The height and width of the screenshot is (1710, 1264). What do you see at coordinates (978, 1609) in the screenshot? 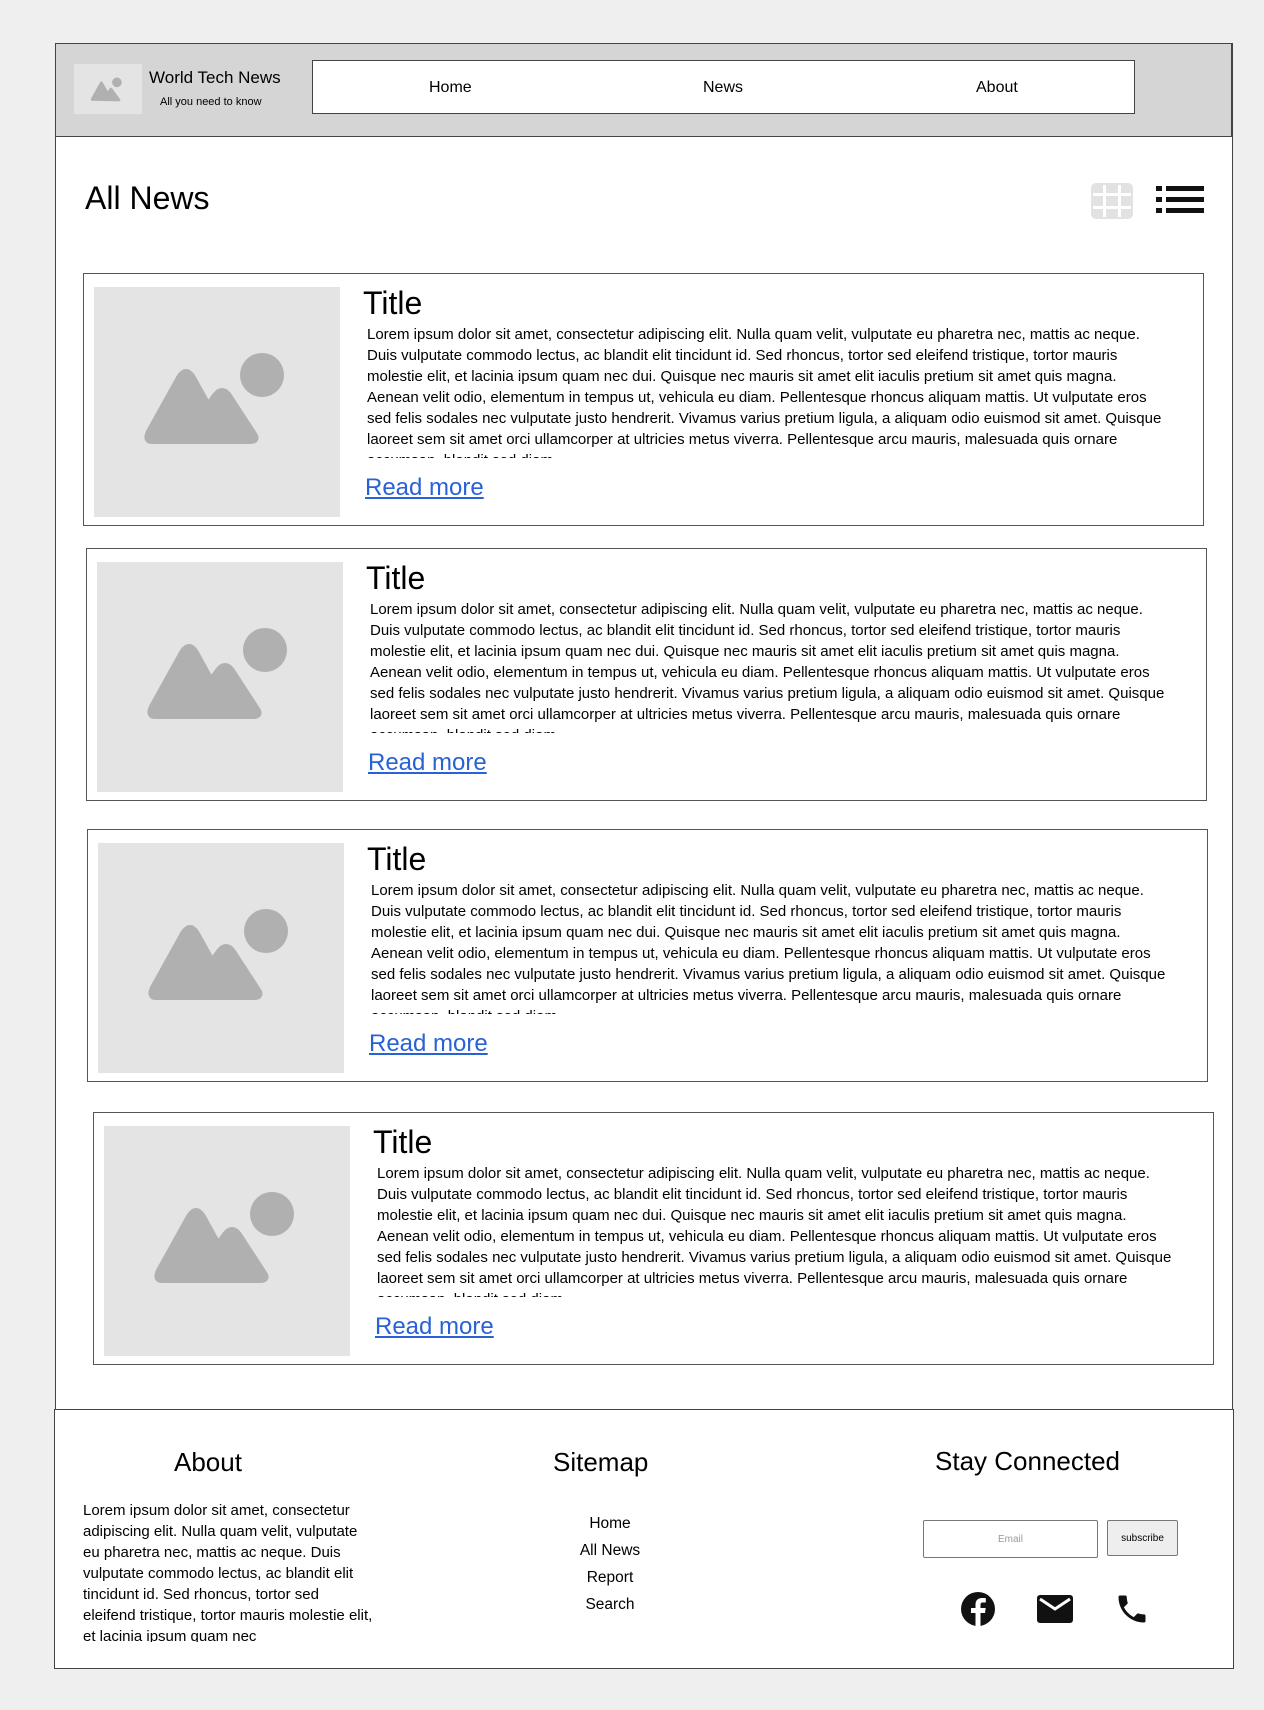
I see `facebook-icon` at bounding box center [978, 1609].